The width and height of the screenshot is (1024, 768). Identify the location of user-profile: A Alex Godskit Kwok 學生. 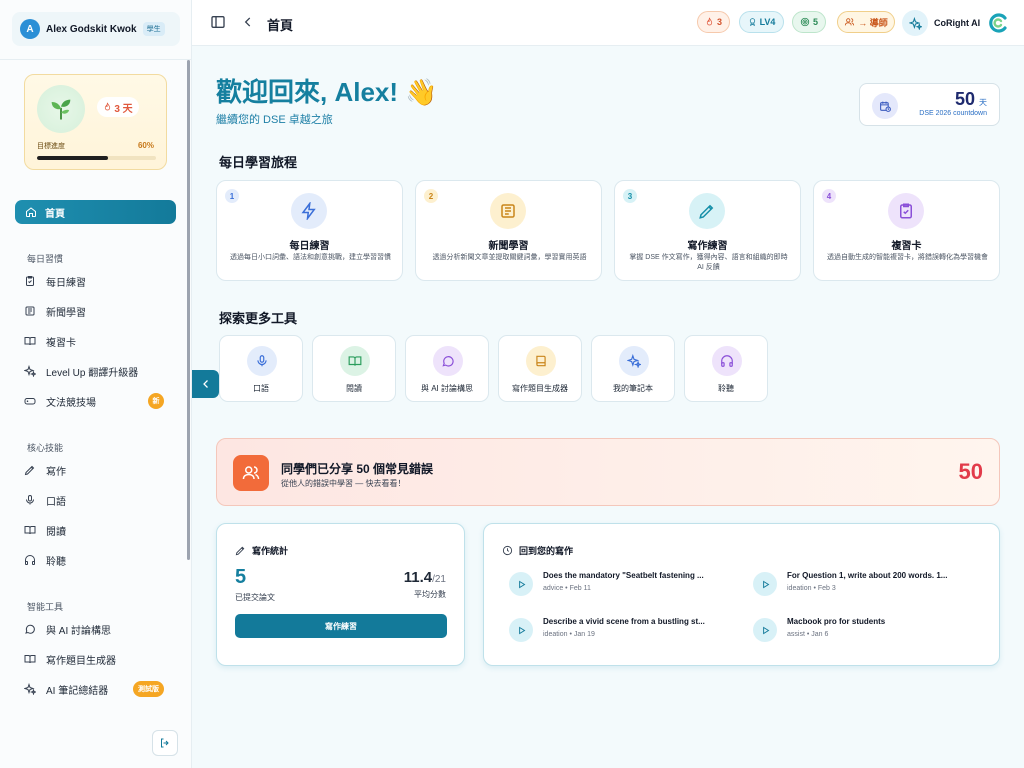
(96, 29).